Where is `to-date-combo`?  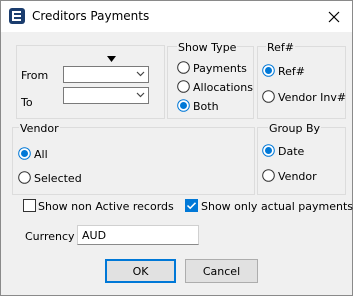
to-date-combo is located at coordinates (106, 95).